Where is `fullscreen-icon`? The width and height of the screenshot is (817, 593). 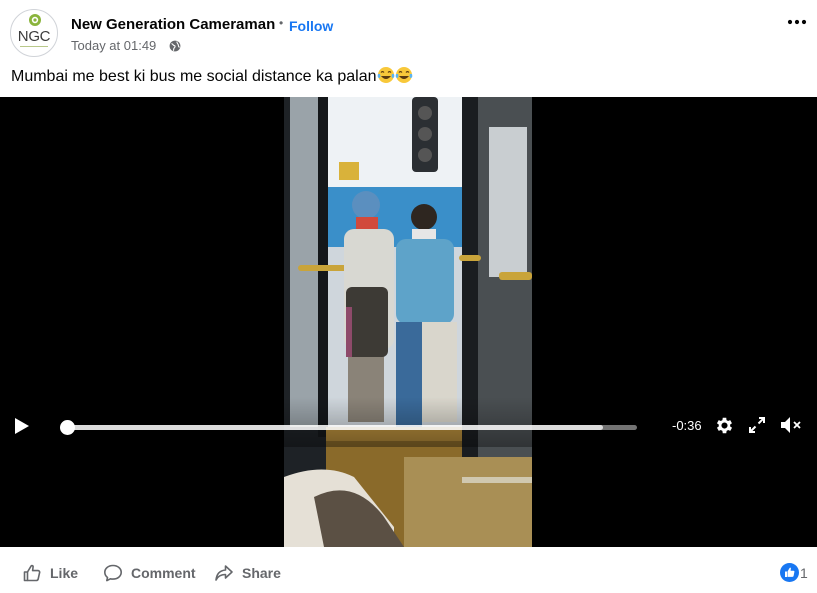 fullscreen-icon is located at coordinates (757, 425).